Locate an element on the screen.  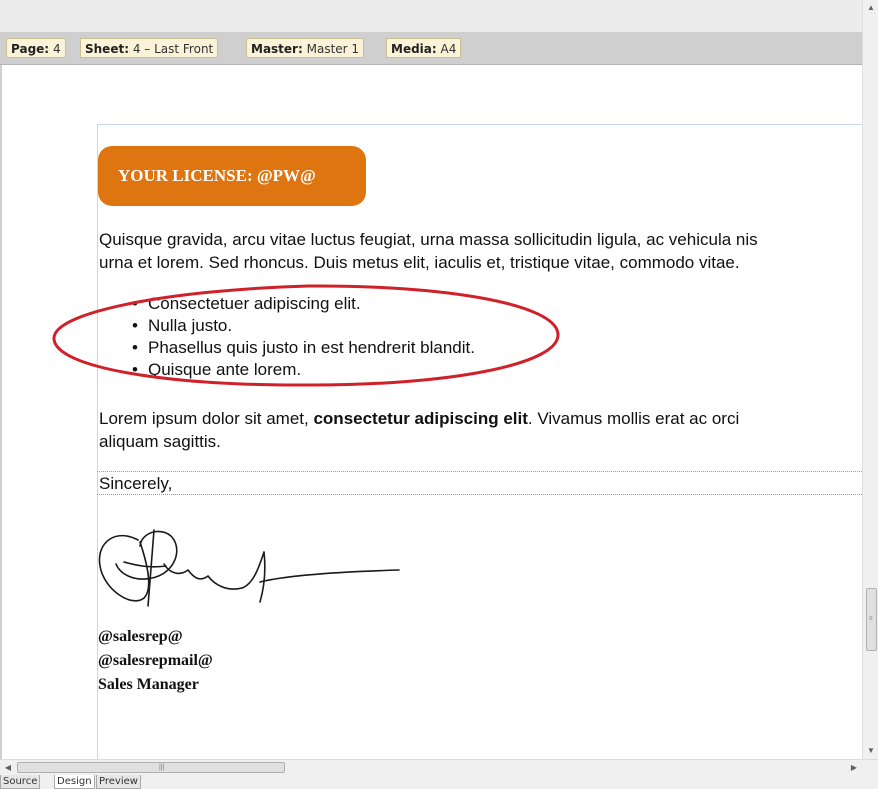
media-chip: Media: A4 is located at coordinates (424, 48).